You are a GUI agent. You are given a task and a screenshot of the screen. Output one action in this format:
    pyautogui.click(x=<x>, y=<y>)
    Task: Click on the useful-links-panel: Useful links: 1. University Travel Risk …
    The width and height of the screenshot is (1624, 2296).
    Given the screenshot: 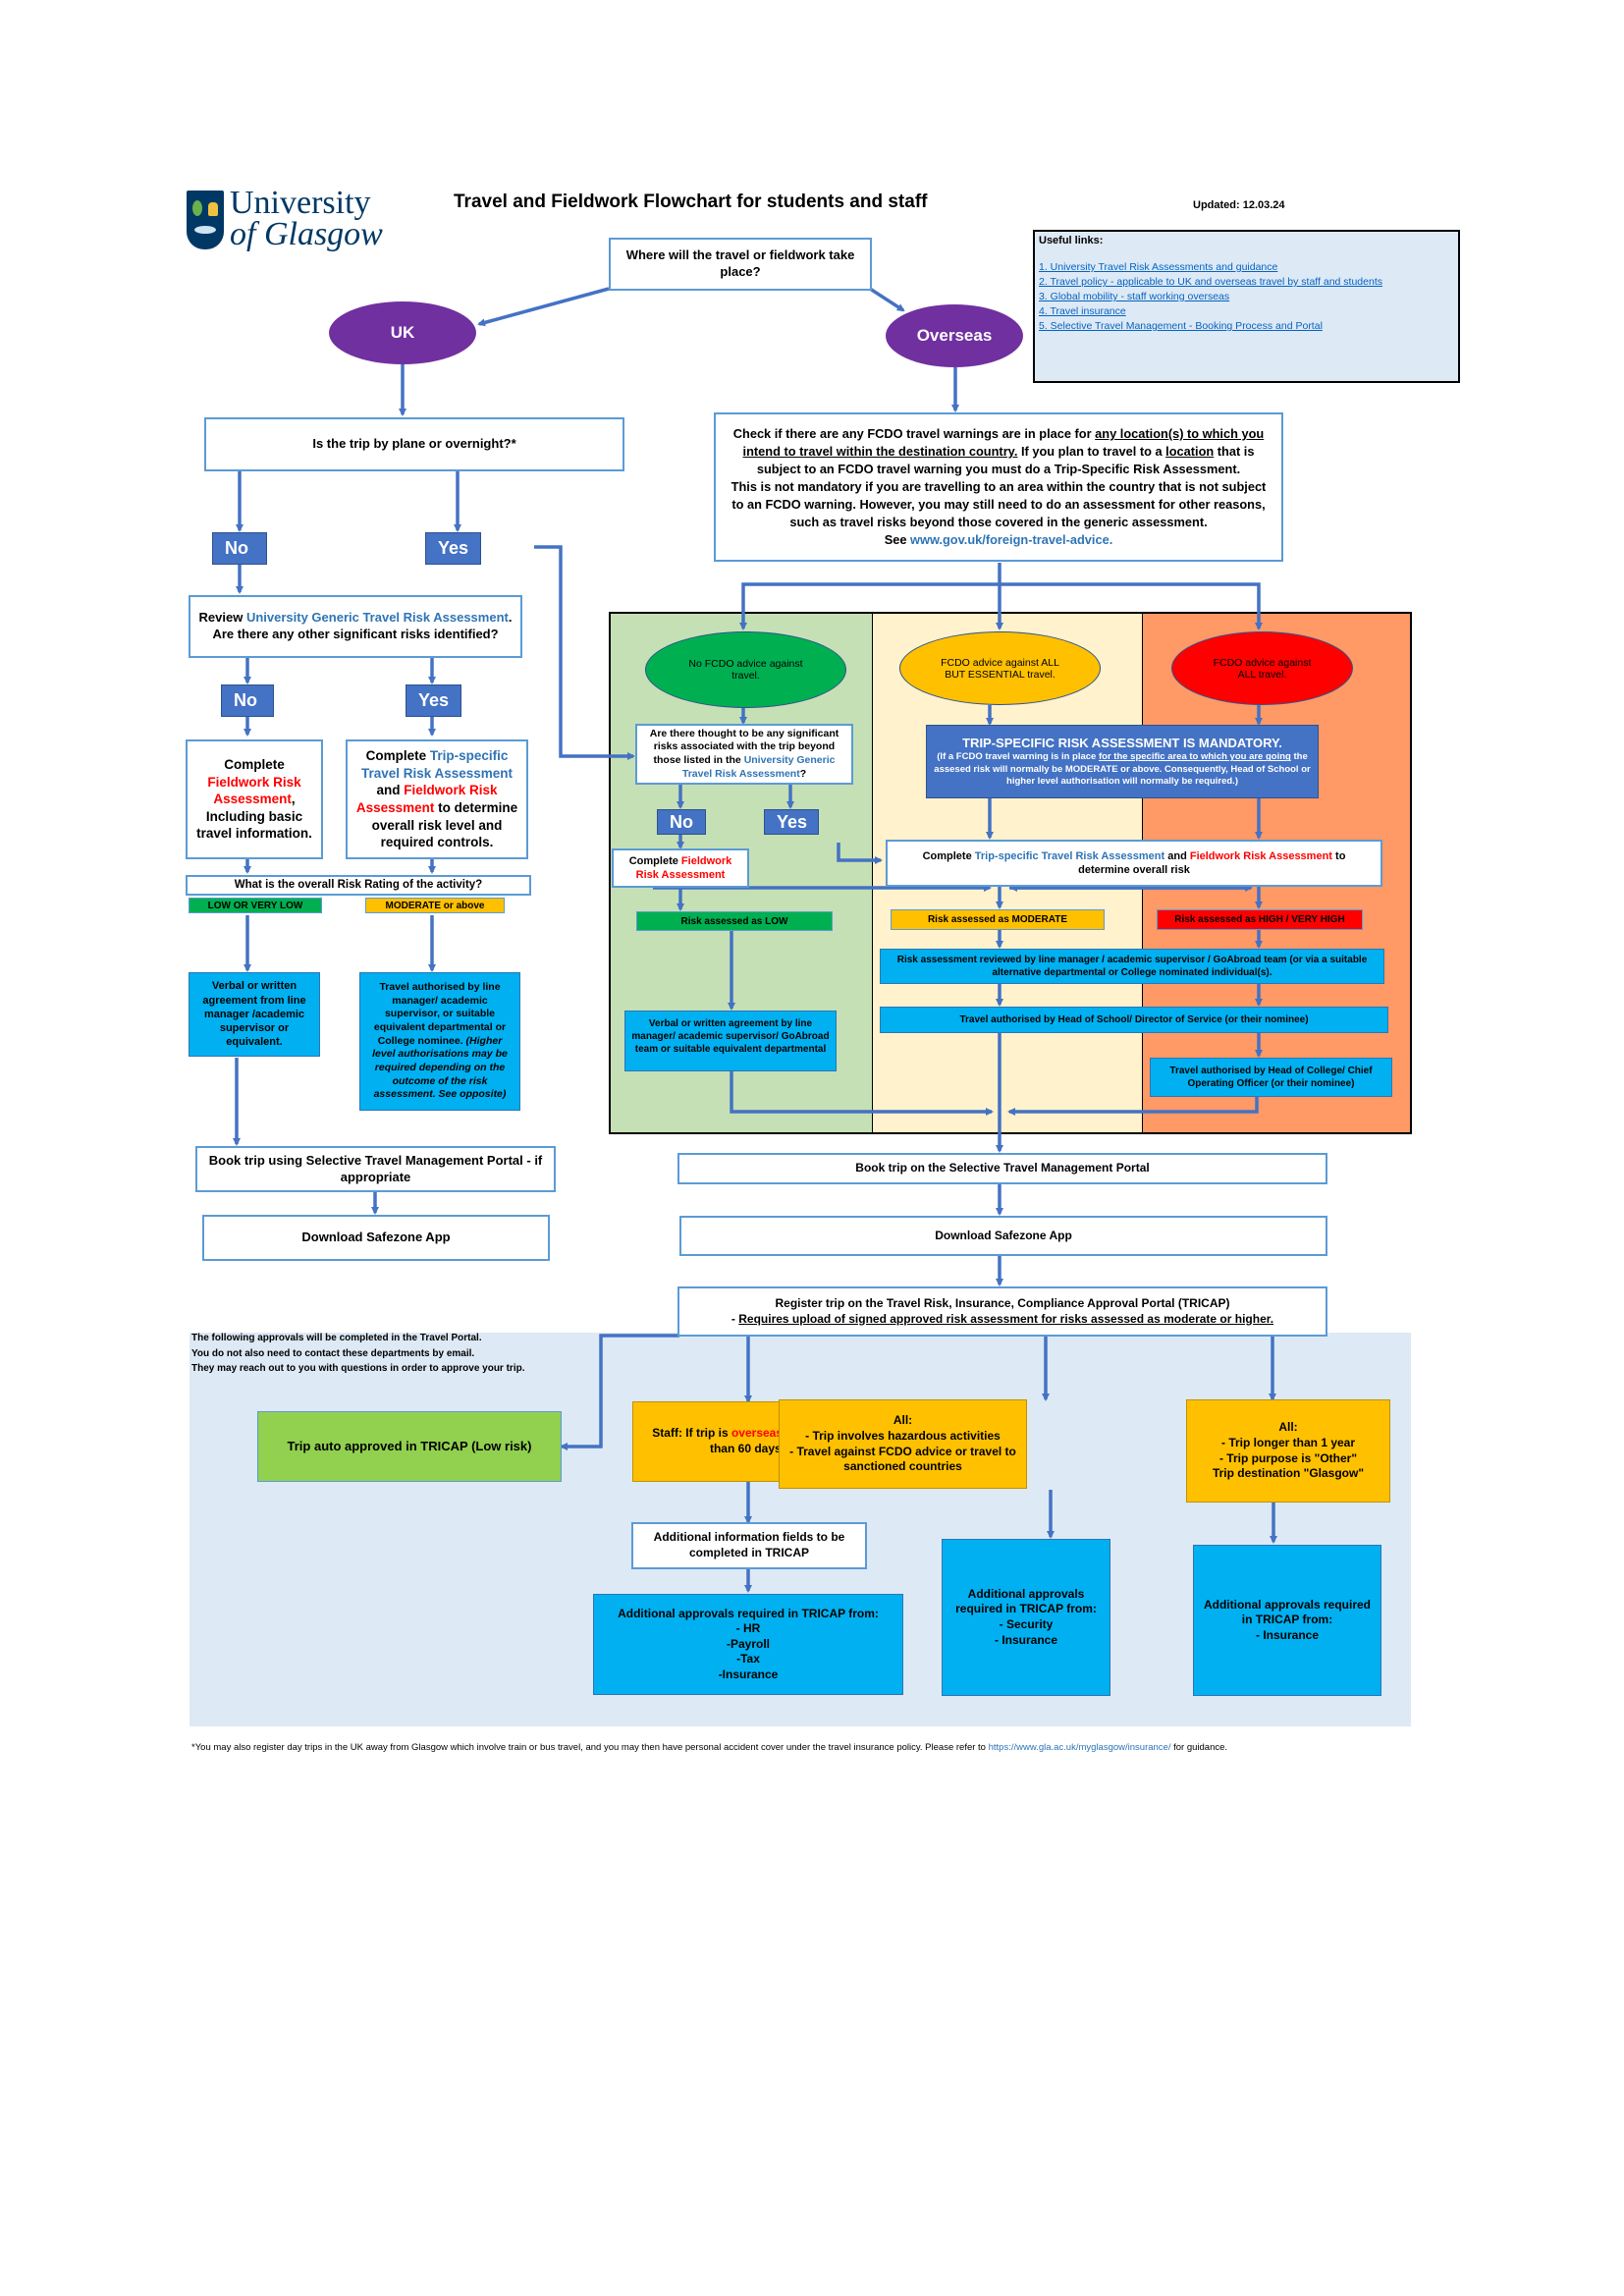 What is the action you would take?
    pyautogui.click(x=1246, y=306)
    